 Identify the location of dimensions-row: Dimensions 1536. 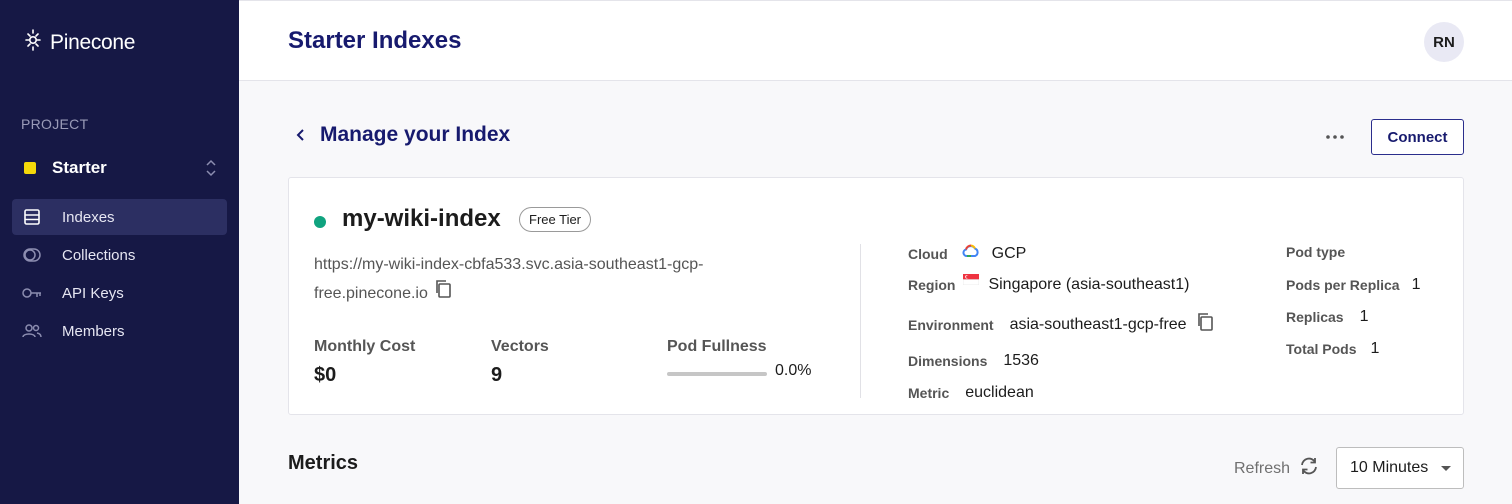
(973, 361).